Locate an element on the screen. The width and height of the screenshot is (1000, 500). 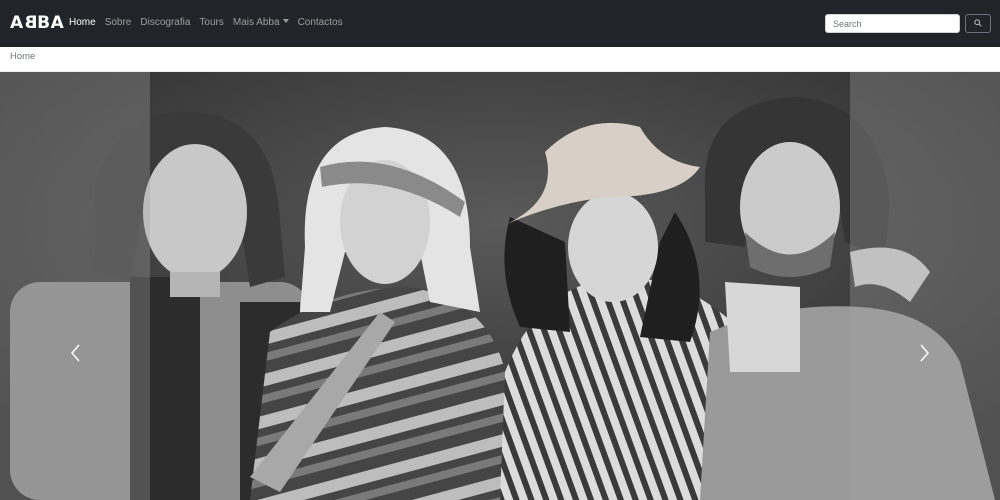
search-button is located at coordinates (978, 23).